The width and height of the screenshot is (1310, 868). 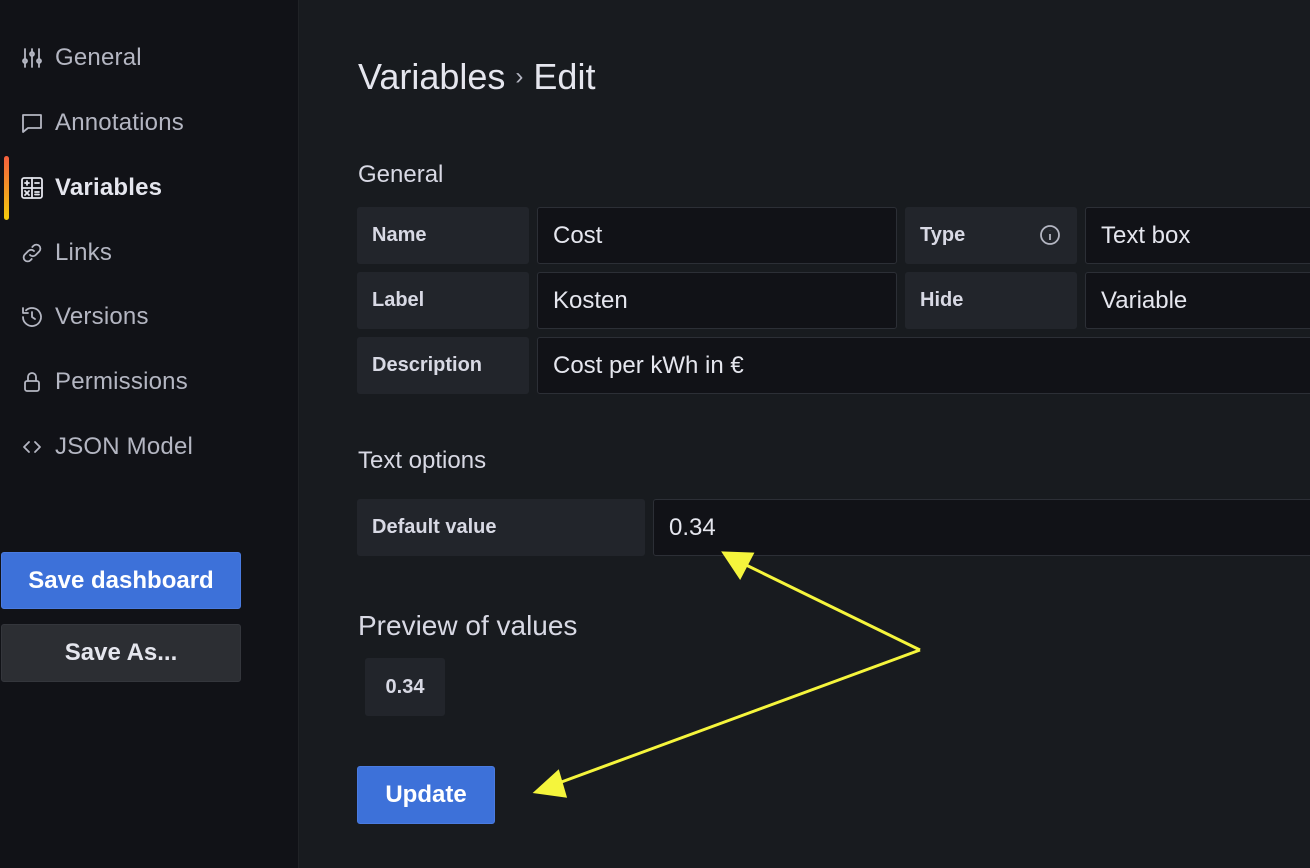 What do you see at coordinates (98, 57) in the screenshot?
I see `sidebar-item-label: General` at bounding box center [98, 57].